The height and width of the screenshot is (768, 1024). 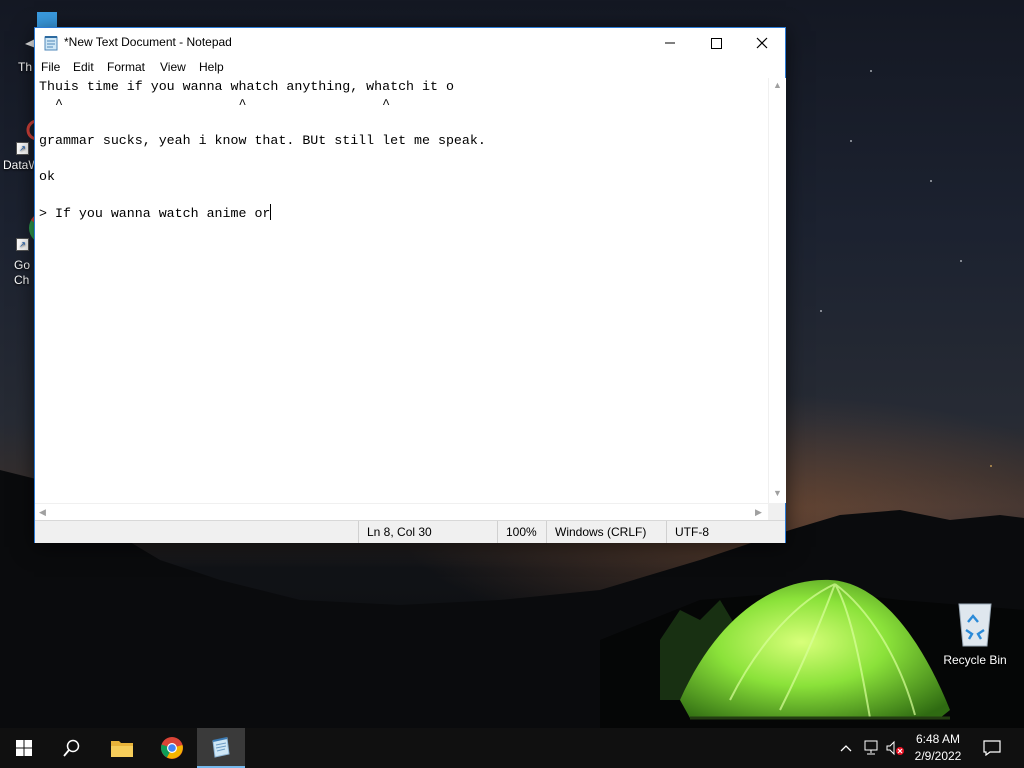 I want to click on horizontal-scrollbar: ◀ ▶, so click(x=401, y=512).